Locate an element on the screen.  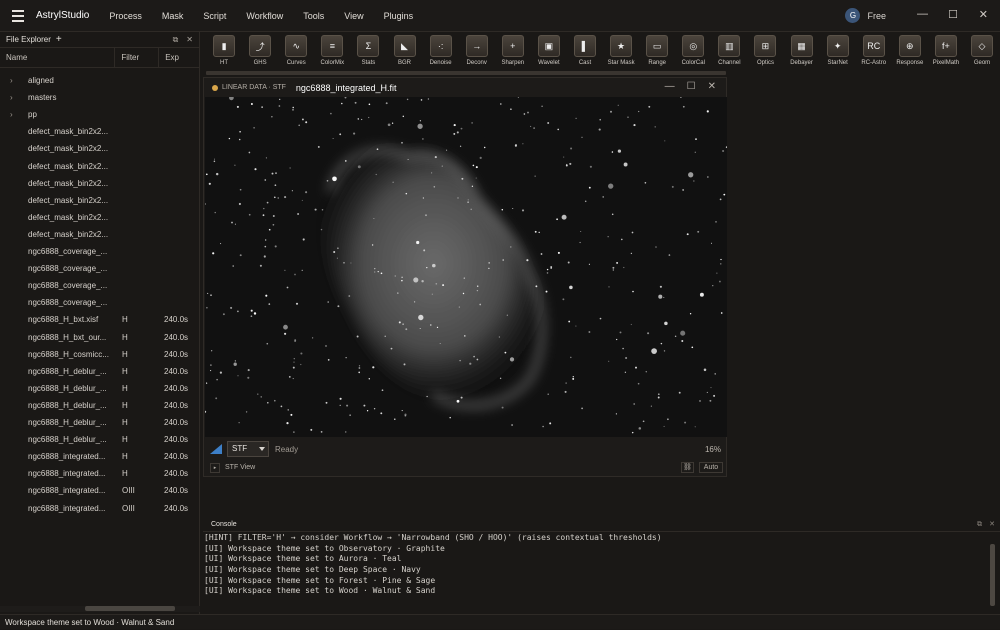
tool-bgr: ◣ BGR is located at coordinates (404, 51).